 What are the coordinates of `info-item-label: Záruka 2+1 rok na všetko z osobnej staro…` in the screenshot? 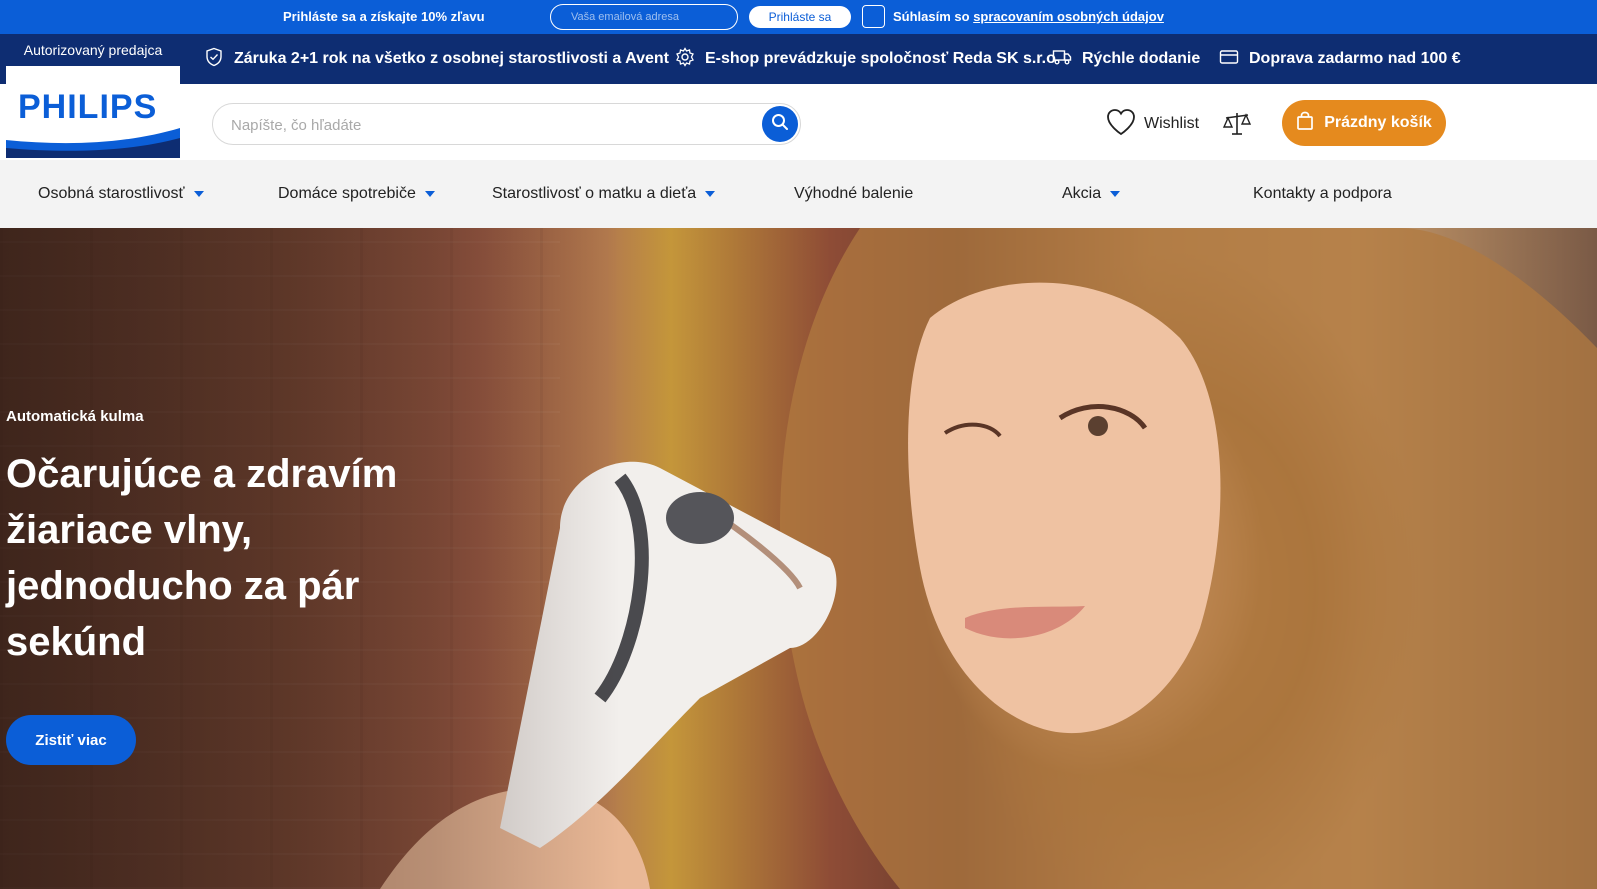 It's located at (451, 58).